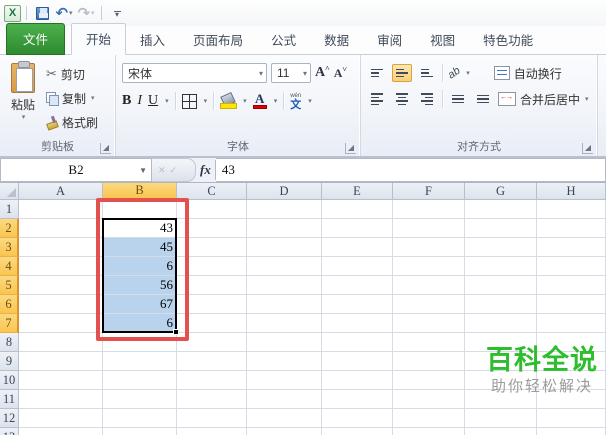  What do you see at coordinates (117, 13) in the screenshot?
I see `customize-toolbar-button: ▾` at bounding box center [117, 13].